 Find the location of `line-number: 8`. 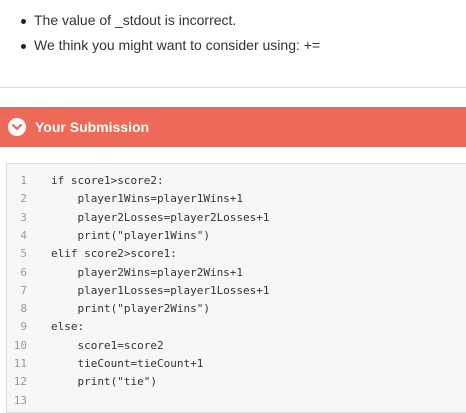

line-number: 8 is located at coordinates (23, 309).